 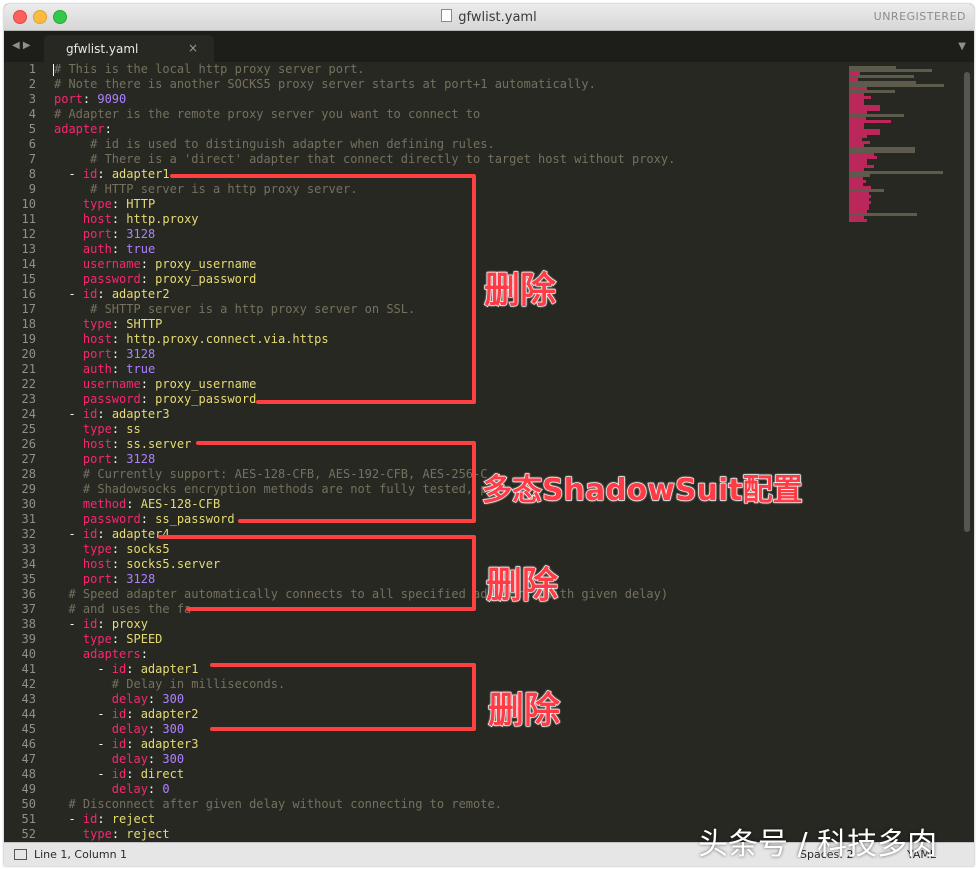 I want to click on watermark: 头条号 / 科技多肉, so click(x=818, y=844).